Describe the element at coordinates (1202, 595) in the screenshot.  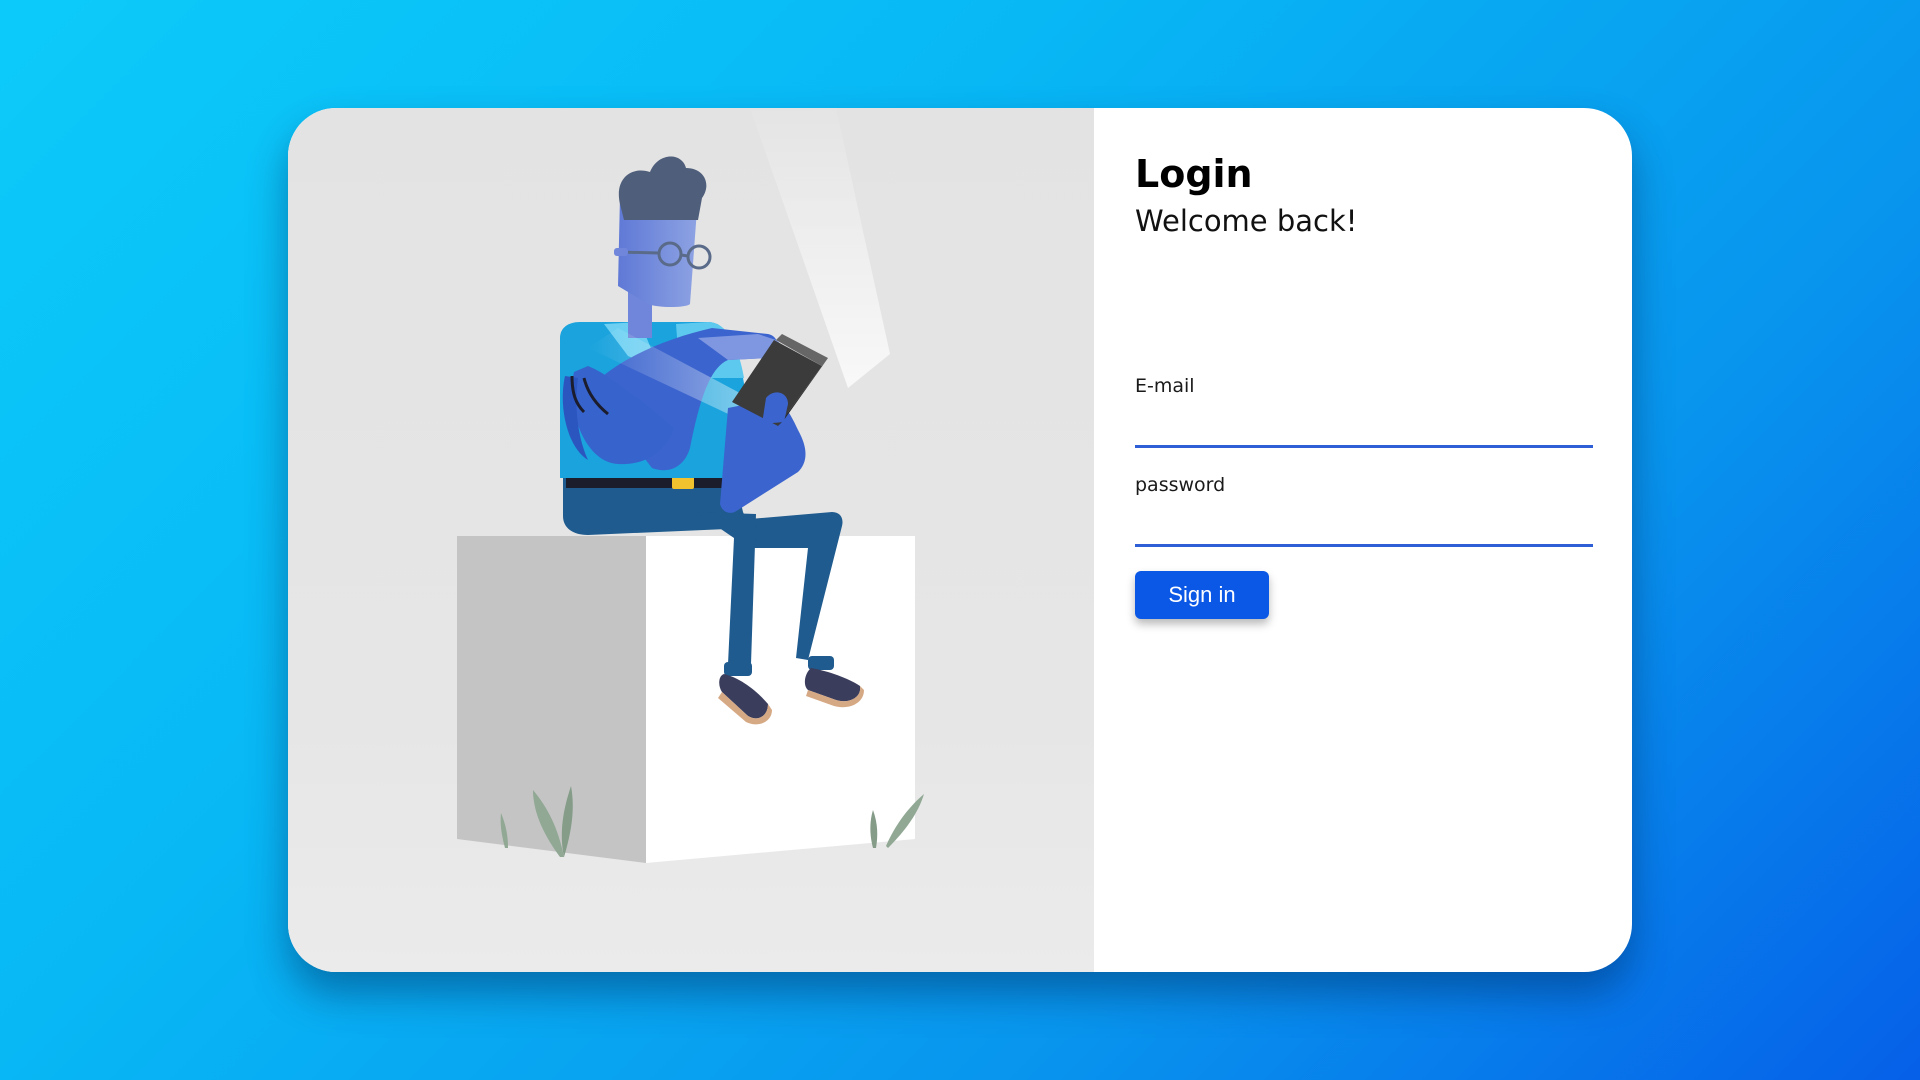
I see `sign-in-button: Sign in` at that location.